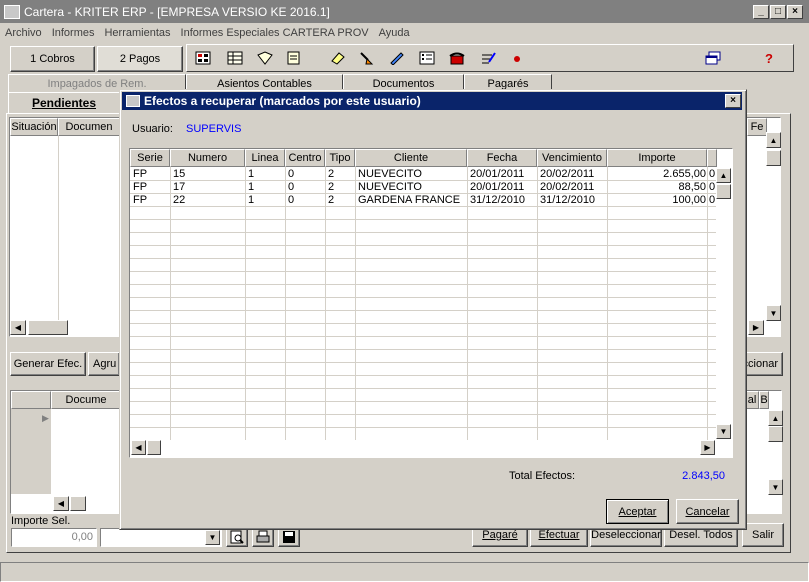 The image size is (809, 582). Describe the element at coordinates (497, 174) in the screenshot. I see `cell-fecha: 20/01/2011` at that location.